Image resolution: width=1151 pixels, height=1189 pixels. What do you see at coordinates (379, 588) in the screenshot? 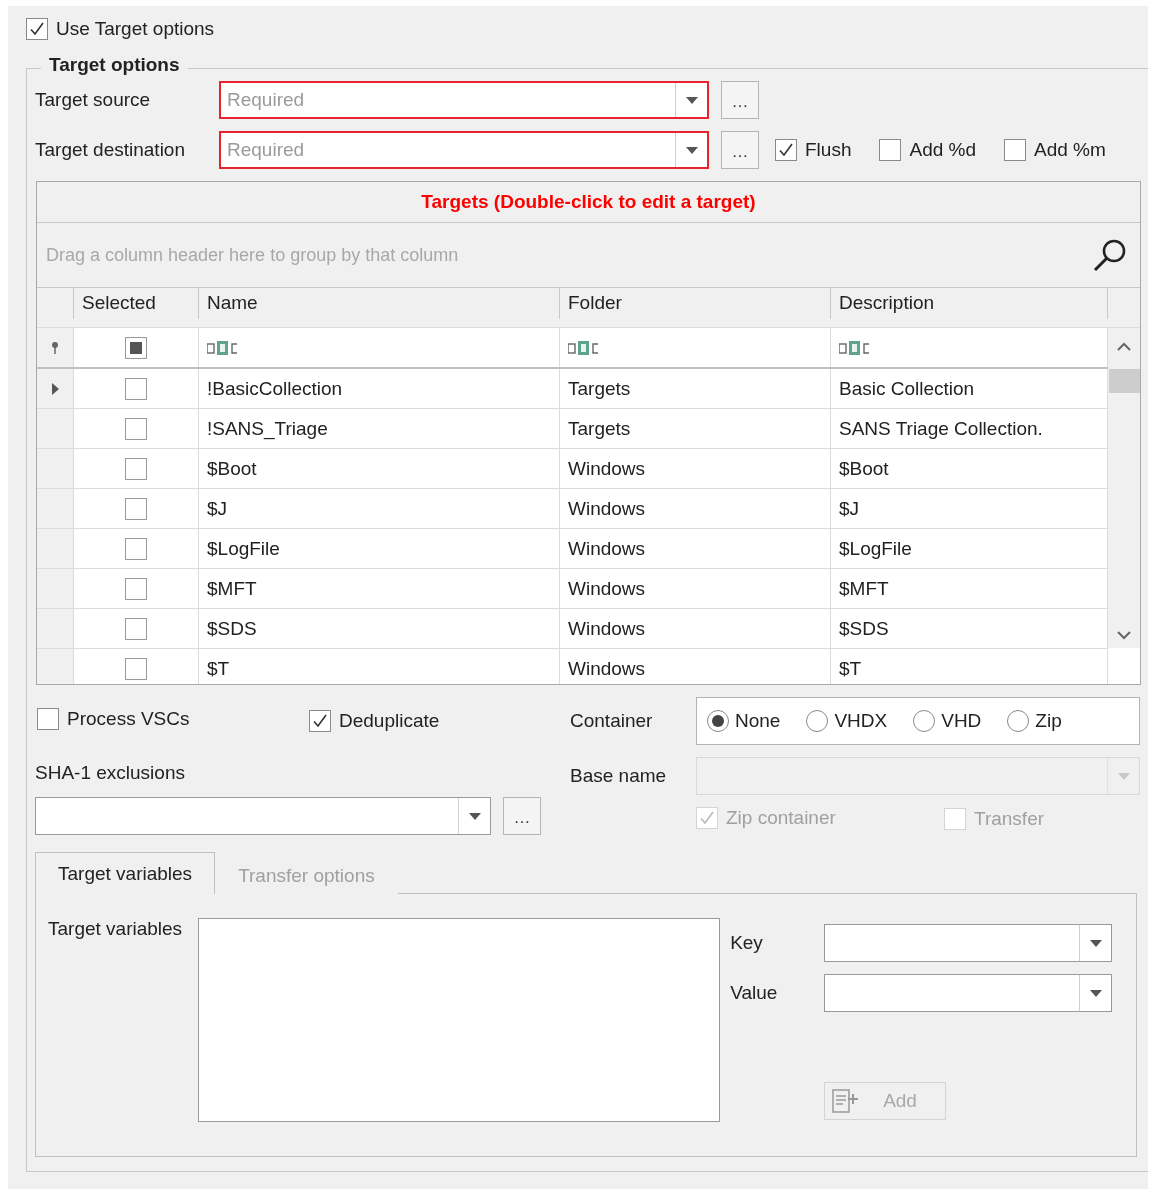
I see `table-cell: $MFT` at bounding box center [379, 588].